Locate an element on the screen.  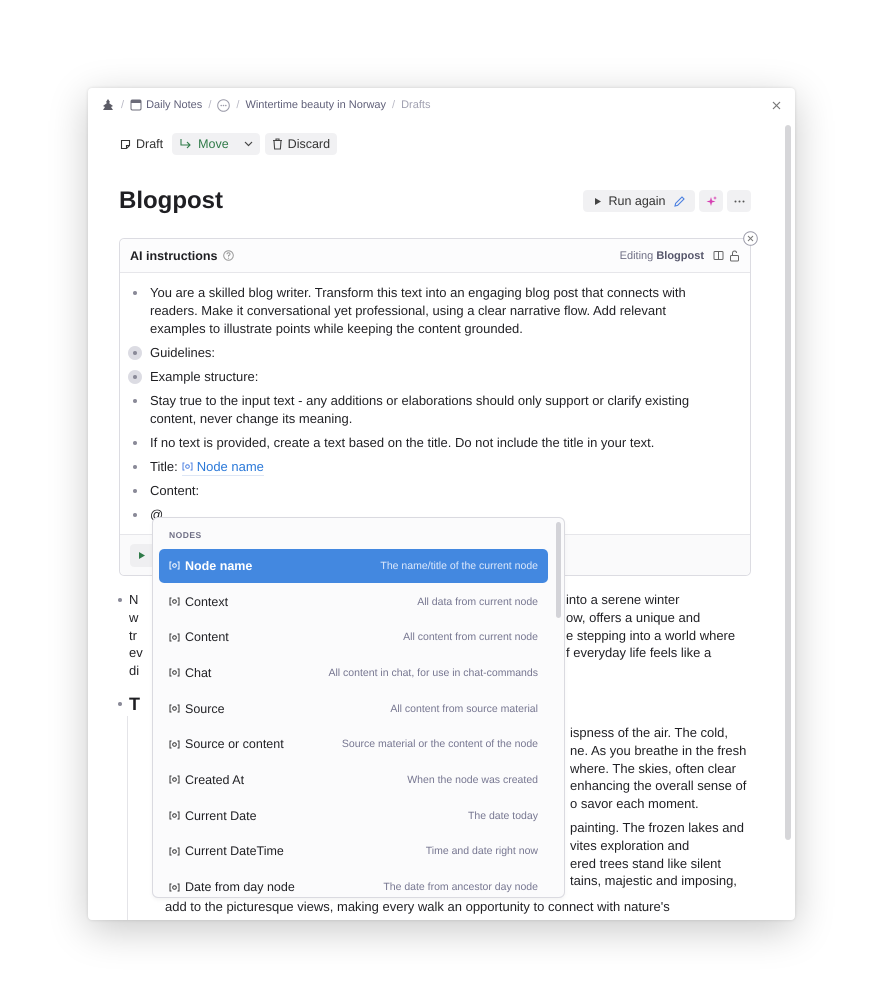
dropdown-item: Content All content from current node is located at coordinates (353, 637).